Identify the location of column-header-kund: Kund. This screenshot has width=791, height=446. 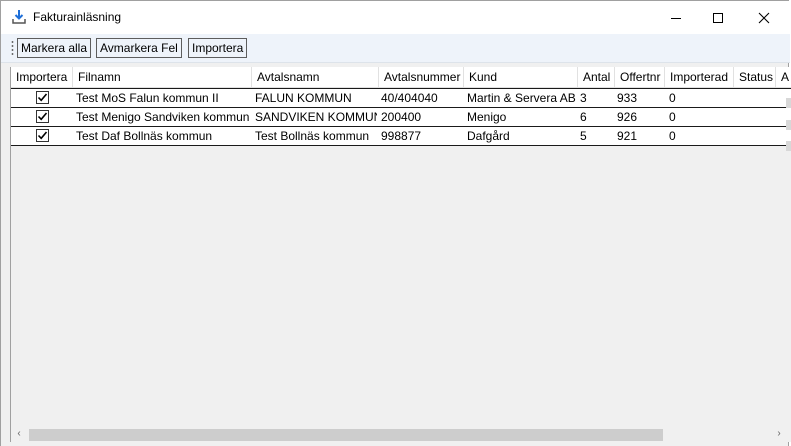
(521, 77).